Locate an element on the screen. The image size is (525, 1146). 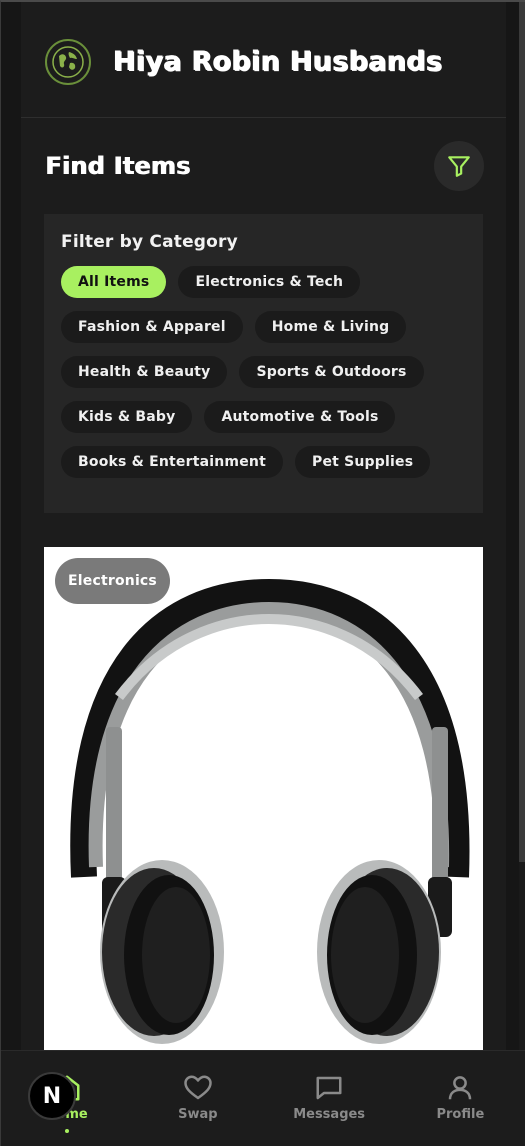
nav-swap-label: Swap is located at coordinates (198, 1114).